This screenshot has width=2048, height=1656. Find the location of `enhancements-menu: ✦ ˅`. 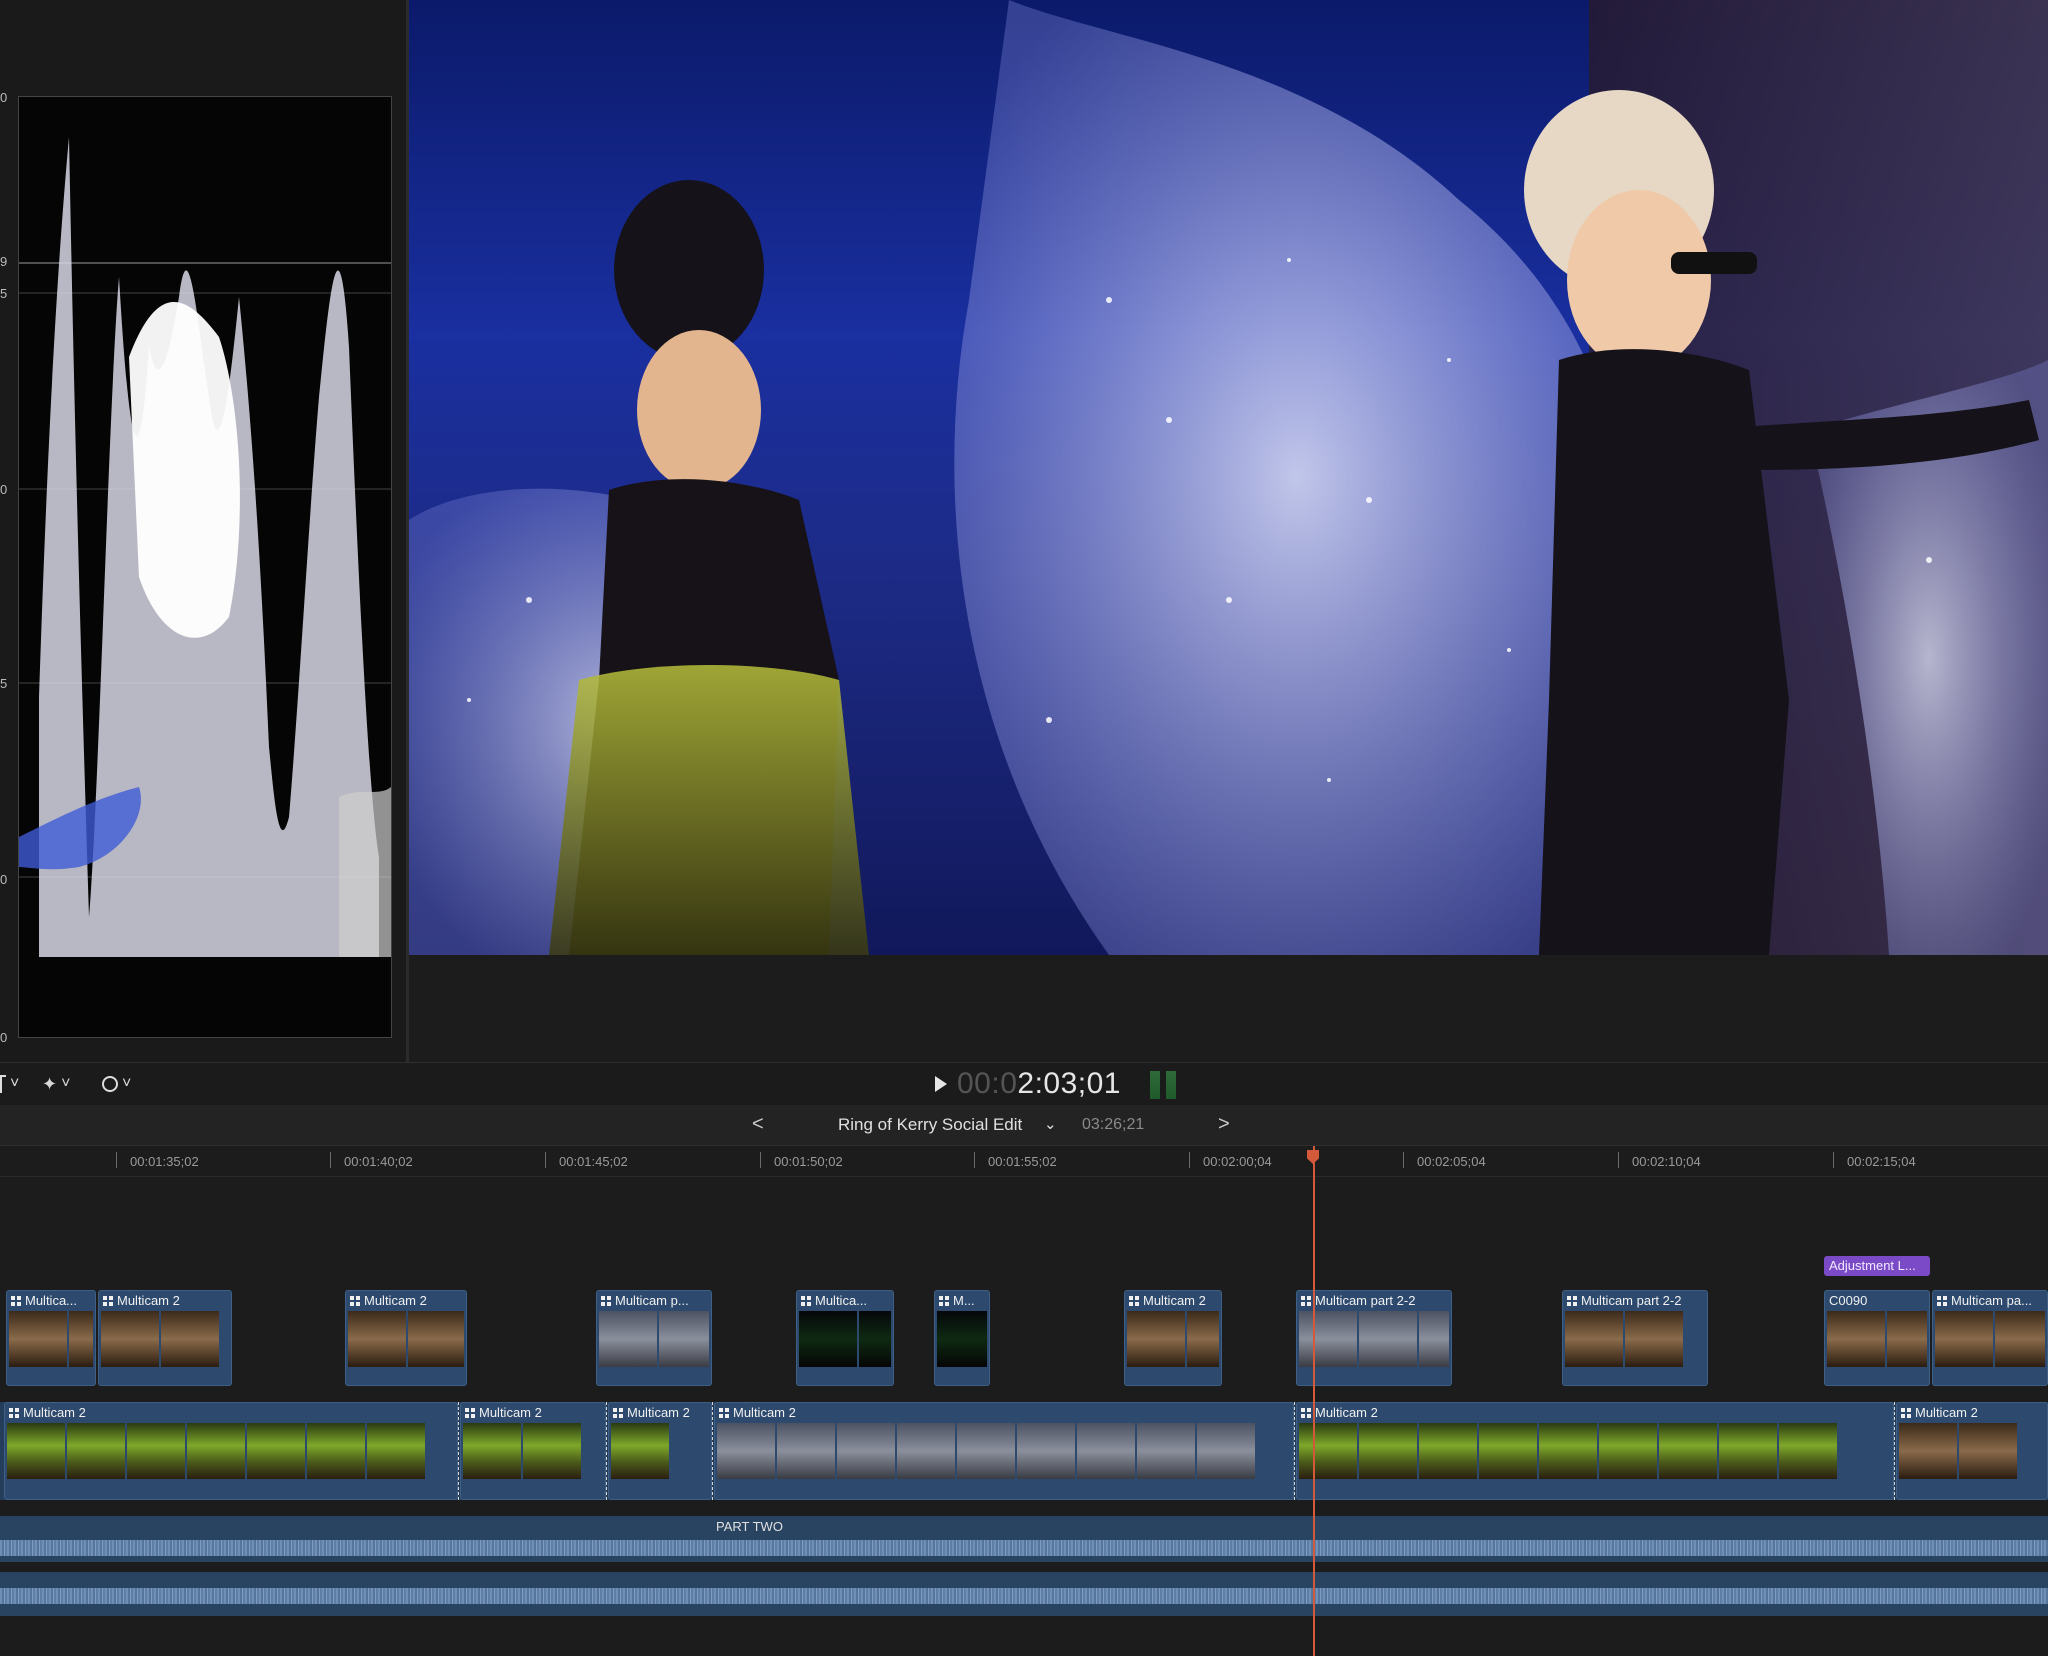

enhancements-menu: ✦ ˅ is located at coordinates (56, 1084).